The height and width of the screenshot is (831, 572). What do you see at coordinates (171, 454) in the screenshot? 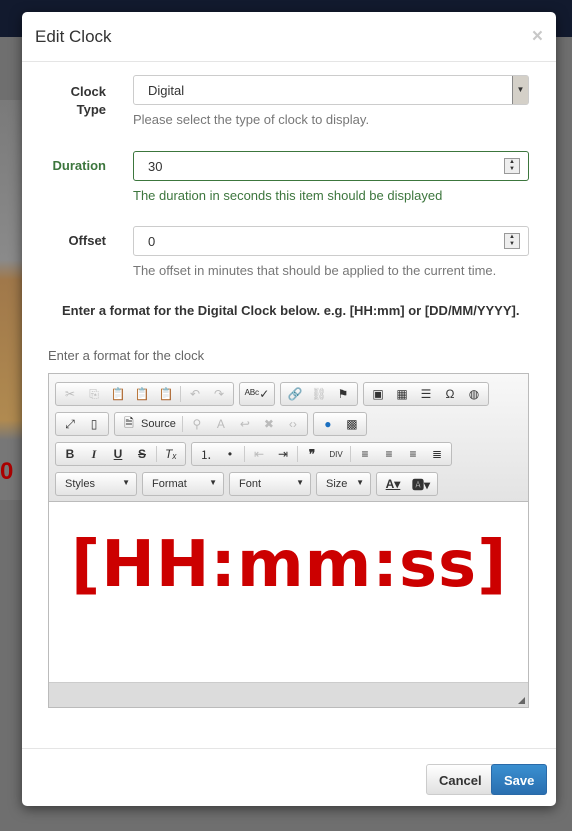
I see `remove-format-icon: Tₓ` at bounding box center [171, 454].